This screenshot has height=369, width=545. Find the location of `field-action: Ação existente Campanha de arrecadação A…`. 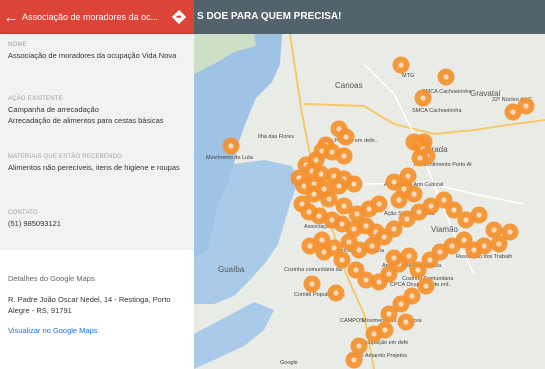

field-action: Ação existente Campanha de arrecadação A… is located at coordinates (98, 111).